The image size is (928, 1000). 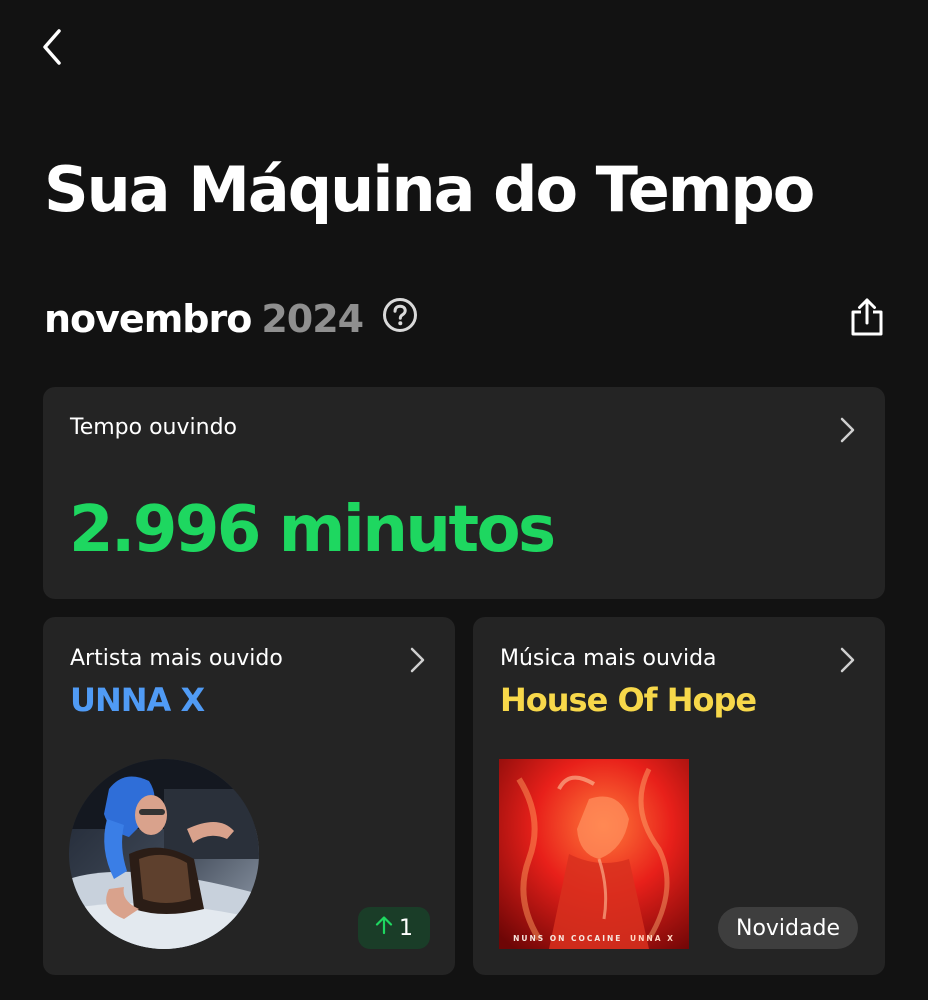 What do you see at coordinates (137, 700) in the screenshot?
I see `top-artist-name: UNNA X` at bounding box center [137, 700].